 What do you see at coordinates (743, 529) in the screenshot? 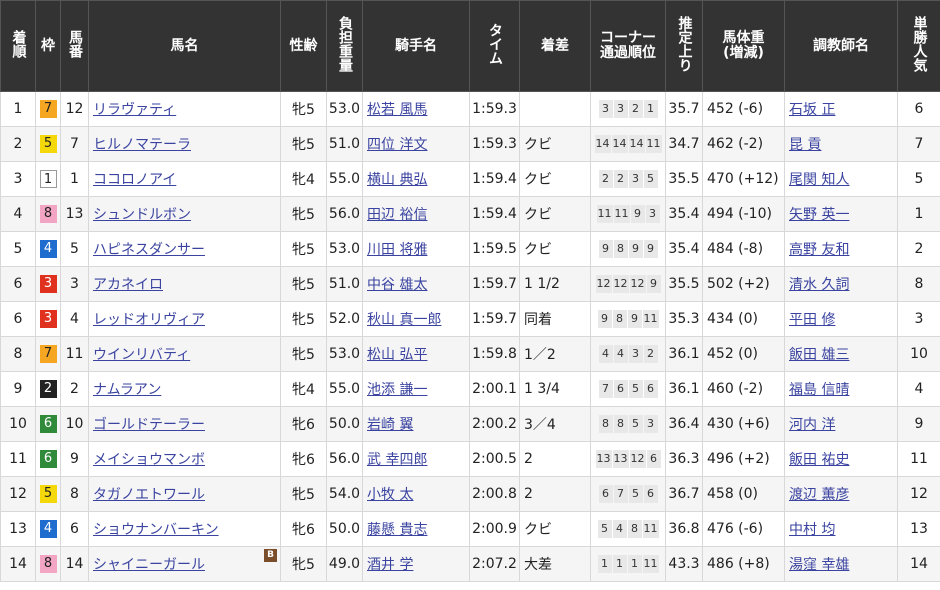
I see `body-weight-cell: 476 (-6)` at bounding box center [743, 529].